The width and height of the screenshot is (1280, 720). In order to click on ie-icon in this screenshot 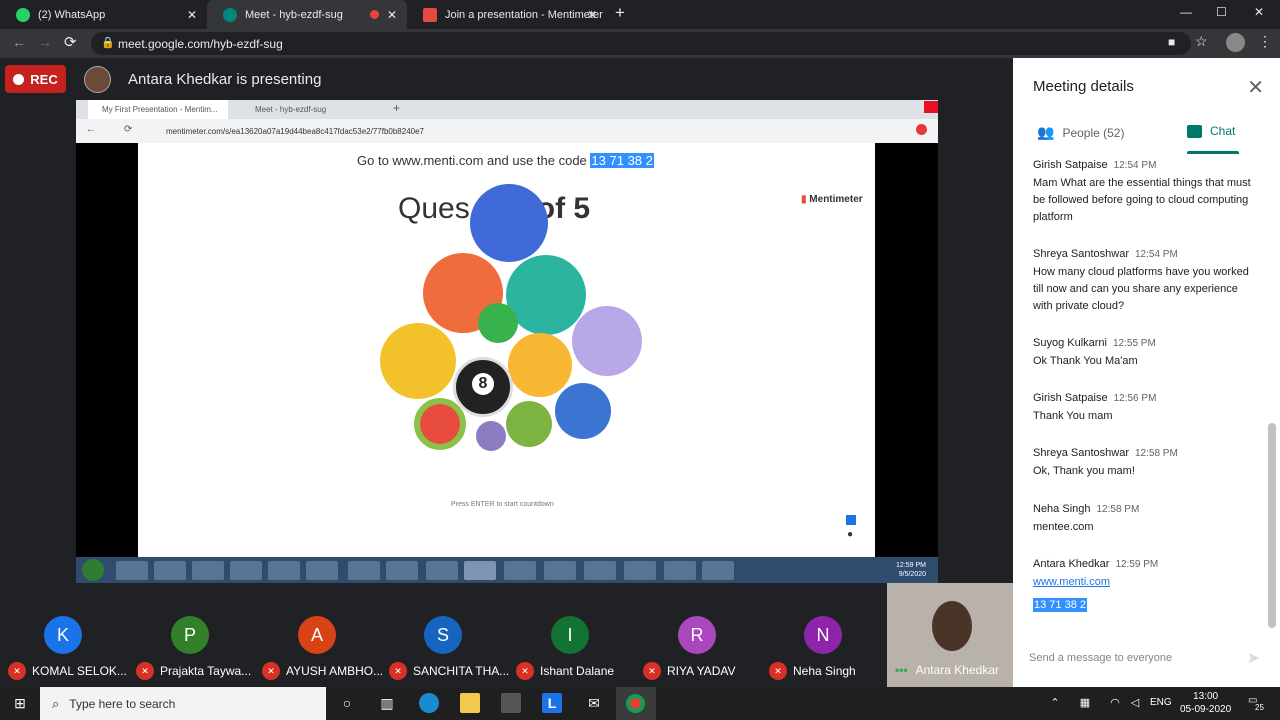, I will do `click(132, 570)`.